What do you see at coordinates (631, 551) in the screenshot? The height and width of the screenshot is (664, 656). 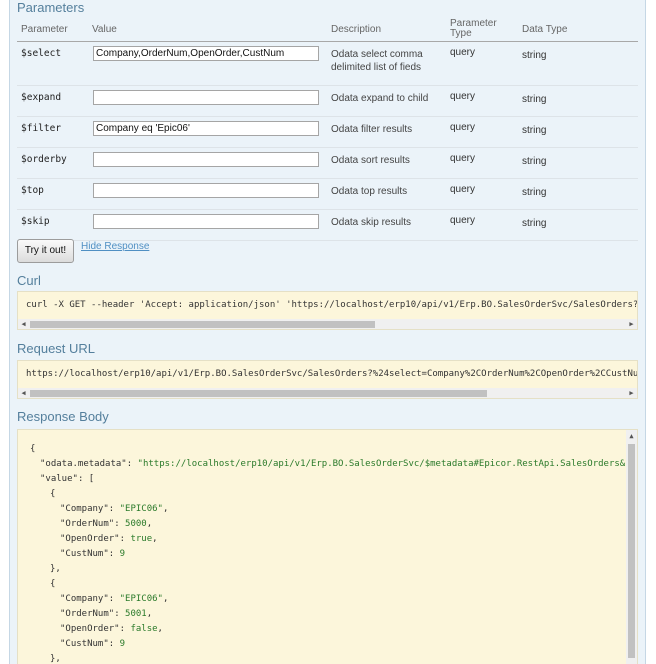 I see `response-scroll-thumb` at bounding box center [631, 551].